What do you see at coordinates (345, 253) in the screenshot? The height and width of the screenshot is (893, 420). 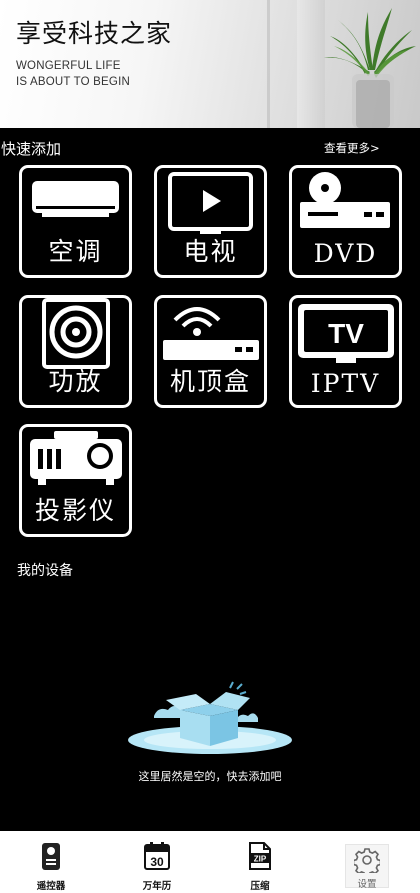 I see `tile-label: DVD` at bounding box center [345, 253].